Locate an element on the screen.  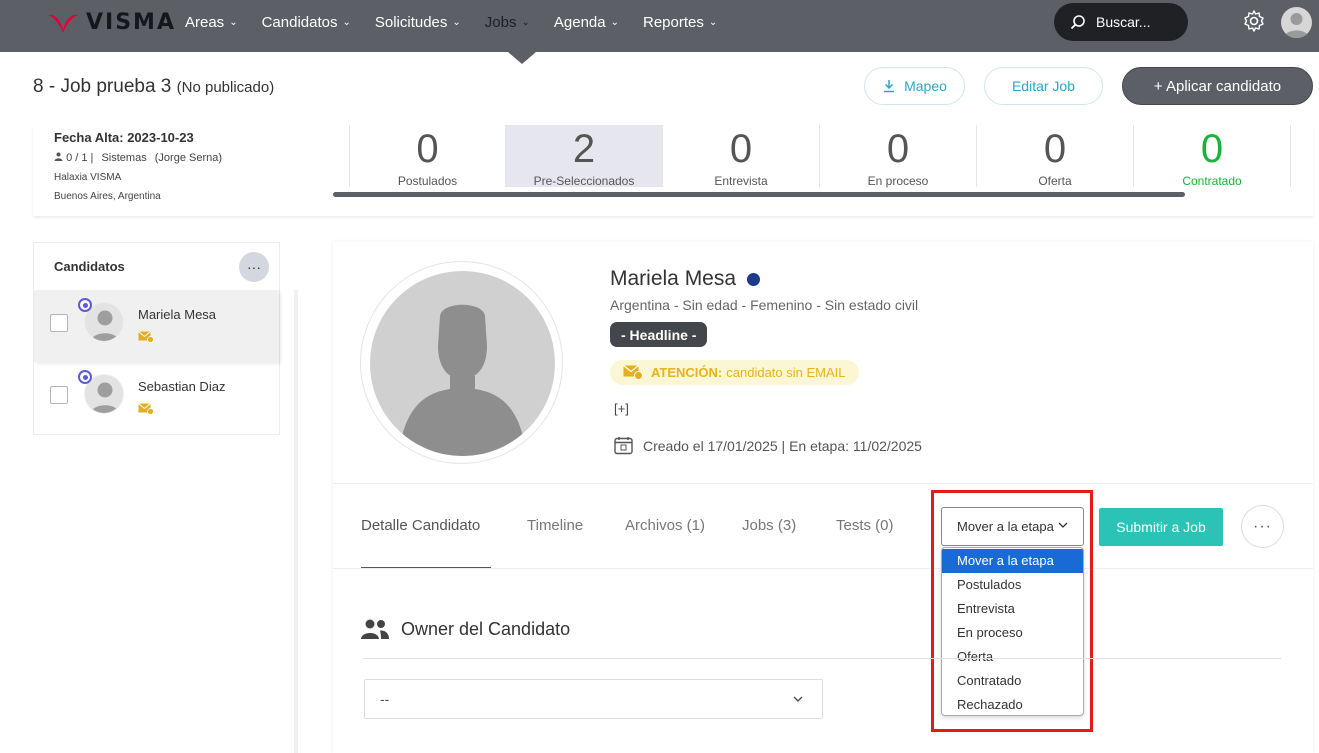
stage-label: Contratado is located at coordinates (1212, 181).